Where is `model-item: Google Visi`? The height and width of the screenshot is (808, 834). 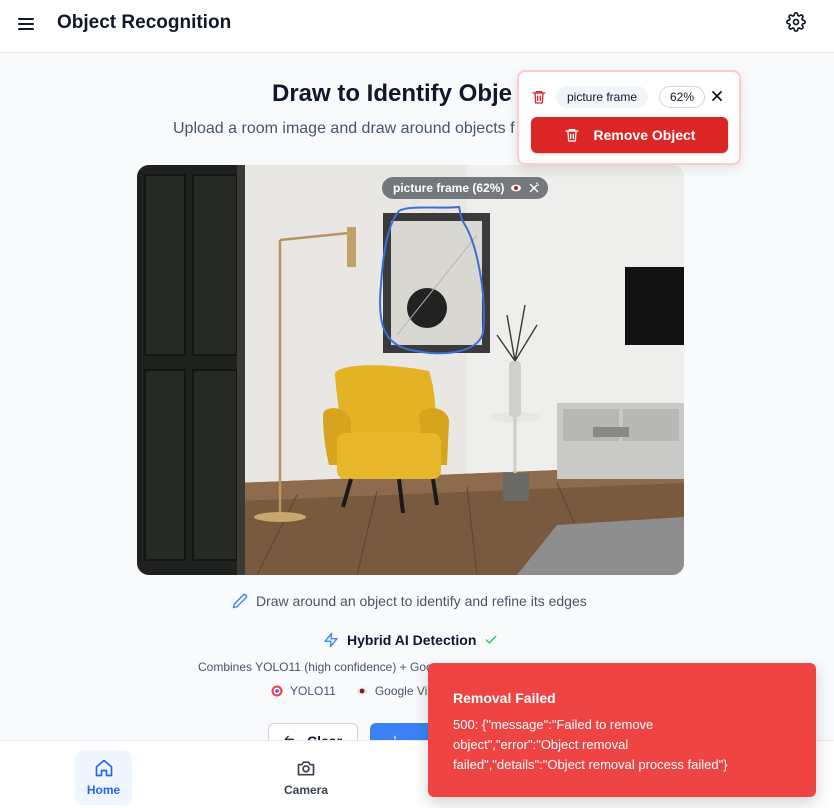 model-item: Google Visi is located at coordinates (396, 691).